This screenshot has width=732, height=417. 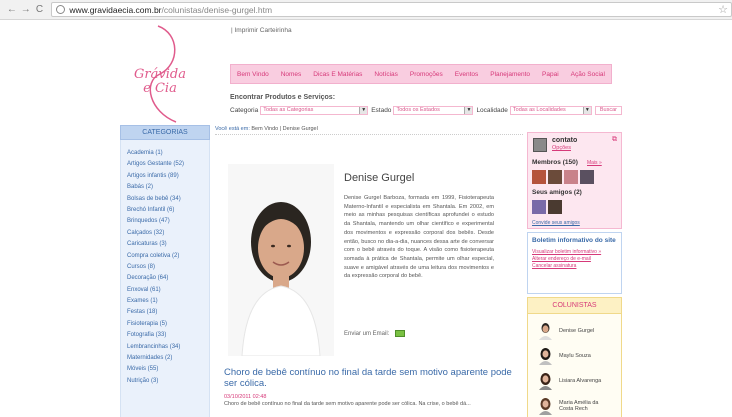 I want to click on category-item: Artigos Gestante (52), so click(x=168, y=164).